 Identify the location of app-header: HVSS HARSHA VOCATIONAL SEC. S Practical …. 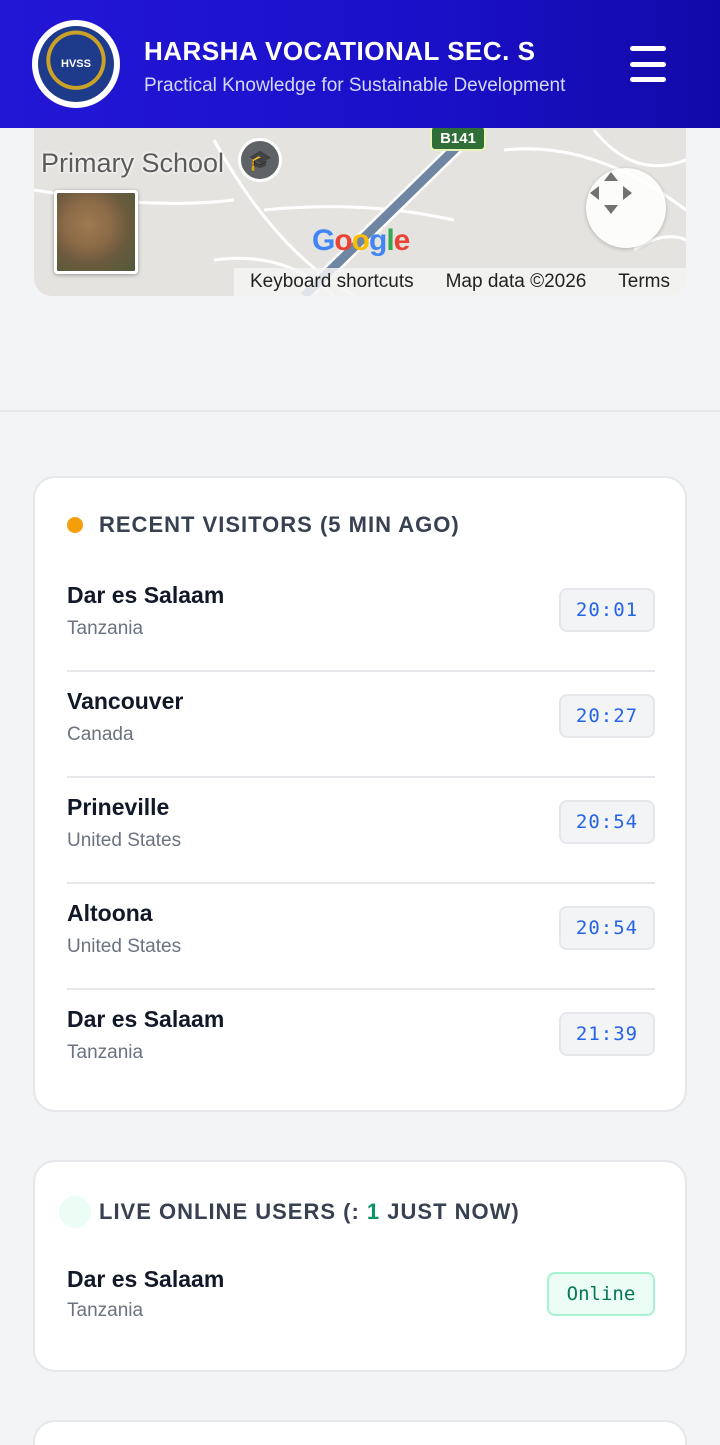
(360, 64).